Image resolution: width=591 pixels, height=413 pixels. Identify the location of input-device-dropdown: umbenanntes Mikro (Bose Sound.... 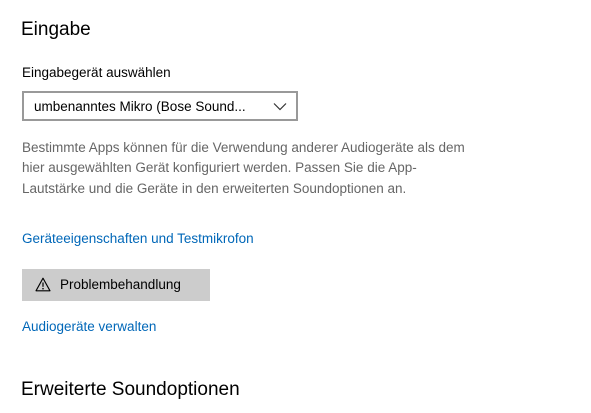
(160, 106).